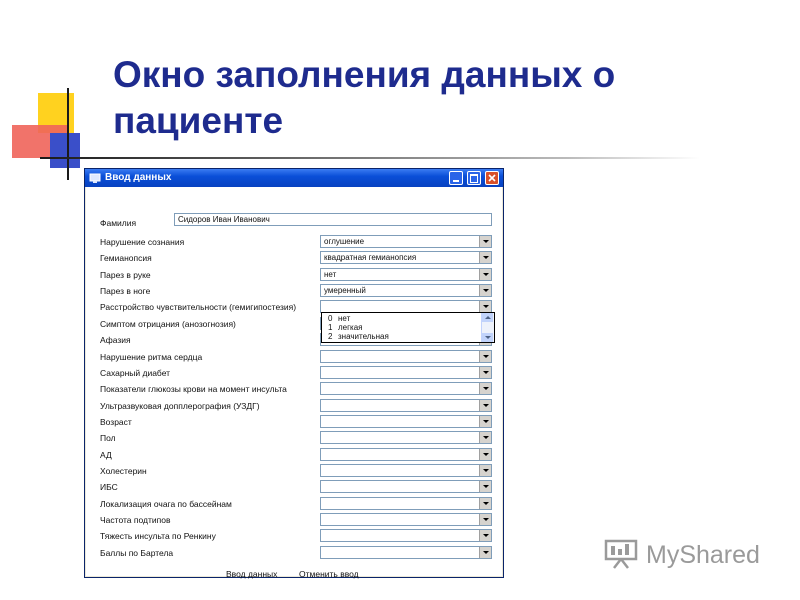 This screenshot has height=600, width=800. I want to click on dropdown-scrollbar, so click(487, 327).